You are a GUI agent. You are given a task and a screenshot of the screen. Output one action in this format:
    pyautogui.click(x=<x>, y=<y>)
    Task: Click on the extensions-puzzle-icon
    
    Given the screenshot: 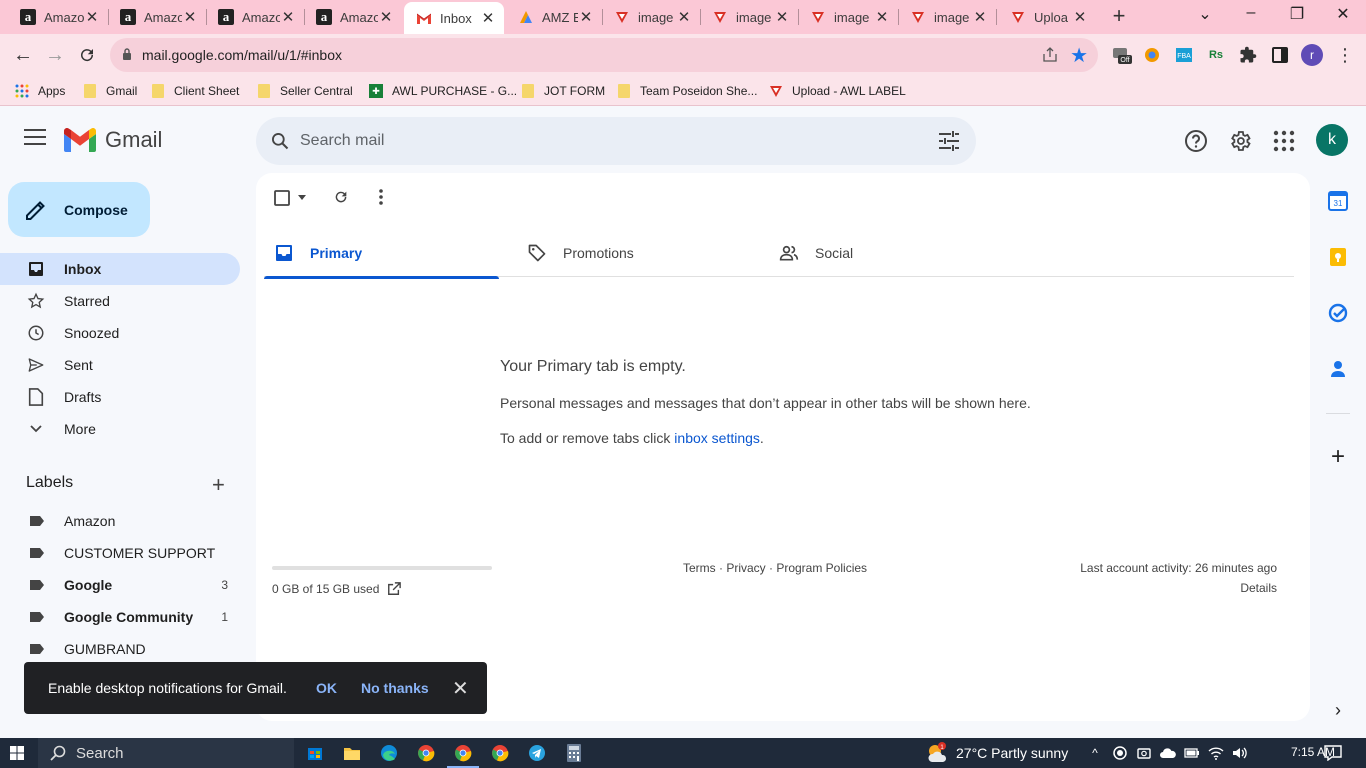 What is the action you would take?
    pyautogui.click(x=1248, y=55)
    